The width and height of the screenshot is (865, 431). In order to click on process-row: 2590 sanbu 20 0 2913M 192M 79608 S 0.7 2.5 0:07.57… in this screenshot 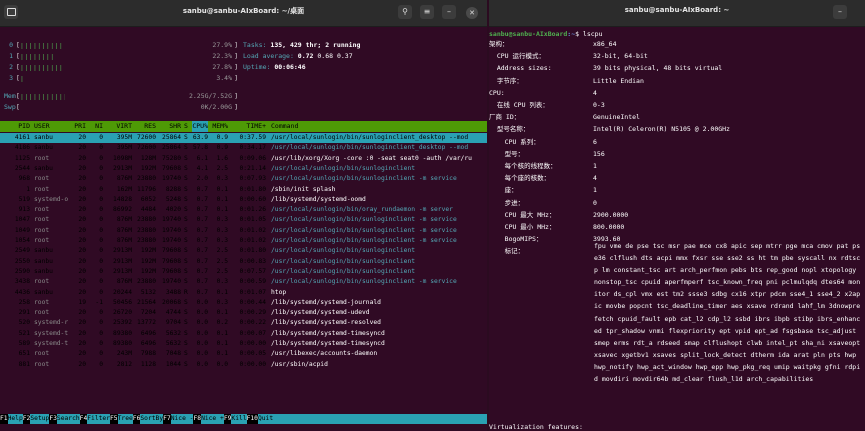, I will do `click(243, 272)`.